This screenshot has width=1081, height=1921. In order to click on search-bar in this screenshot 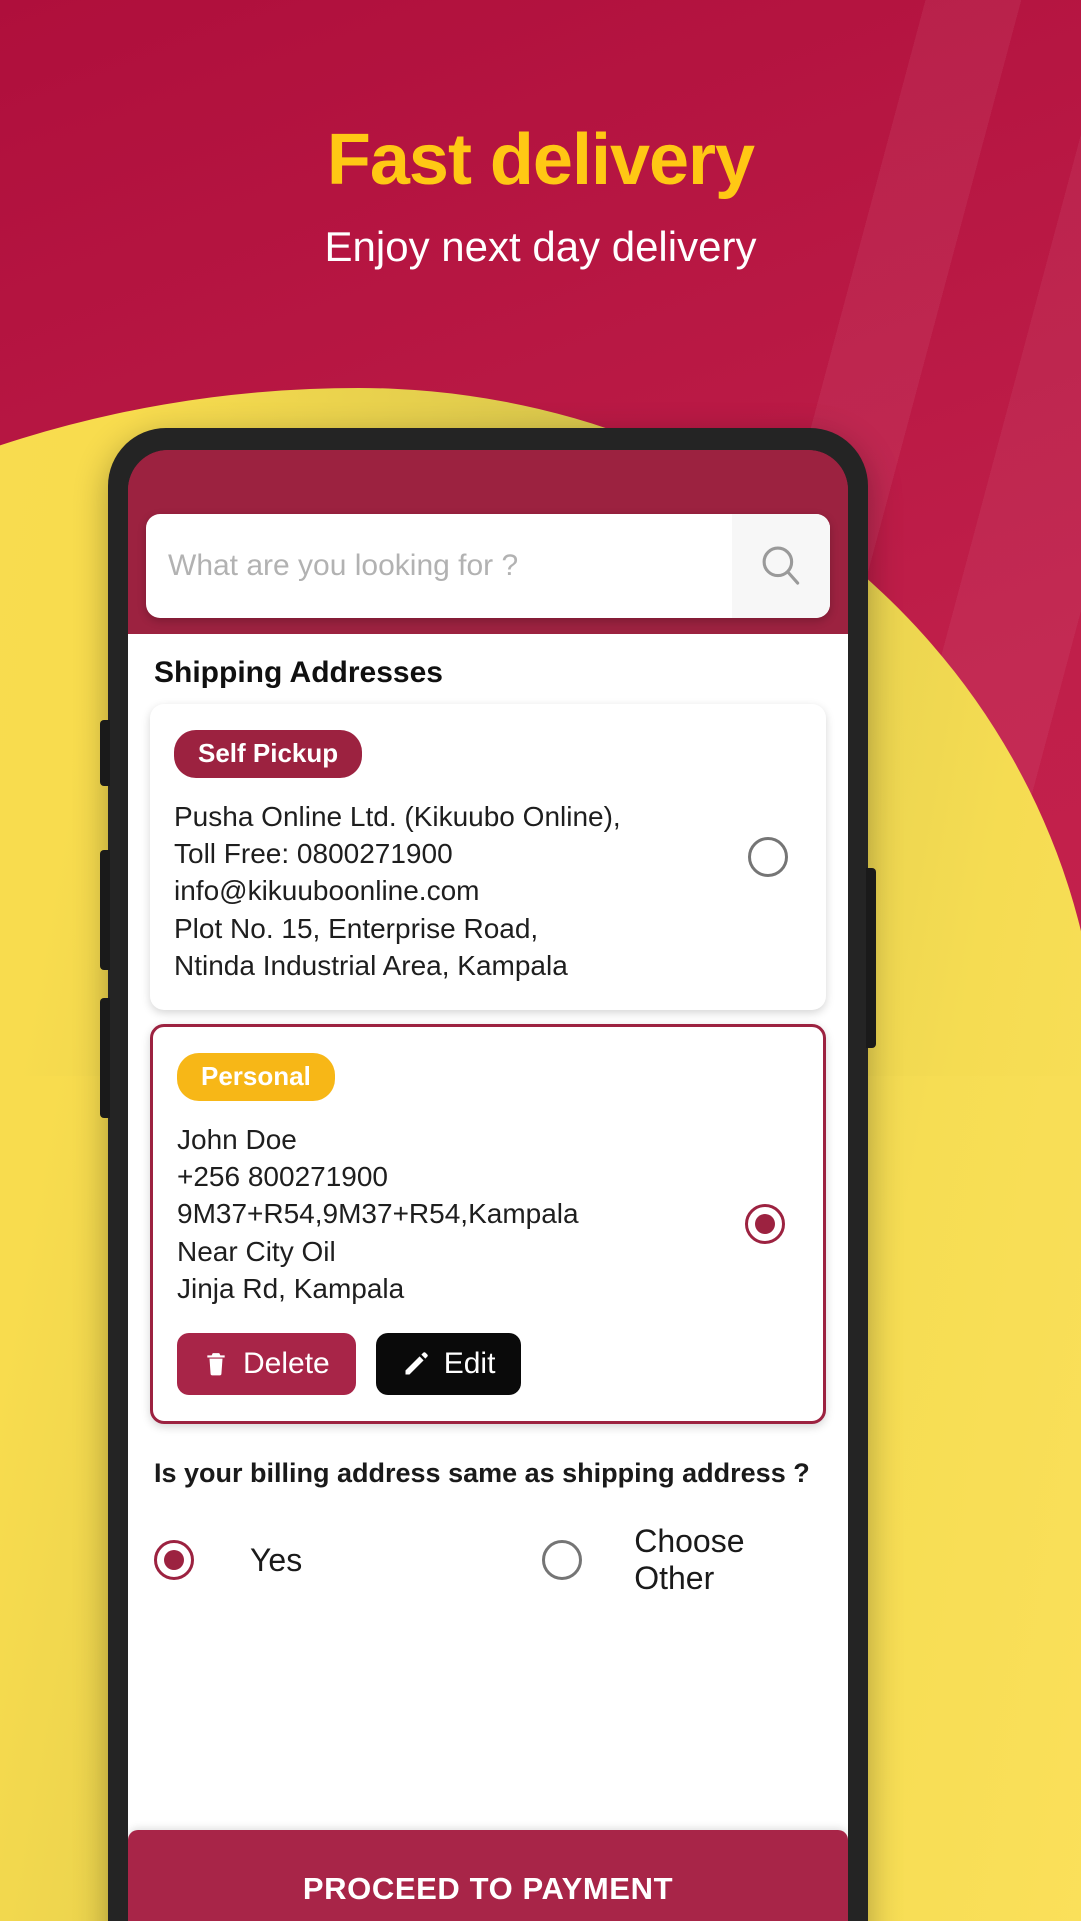, I will do `click(488, 566)`.